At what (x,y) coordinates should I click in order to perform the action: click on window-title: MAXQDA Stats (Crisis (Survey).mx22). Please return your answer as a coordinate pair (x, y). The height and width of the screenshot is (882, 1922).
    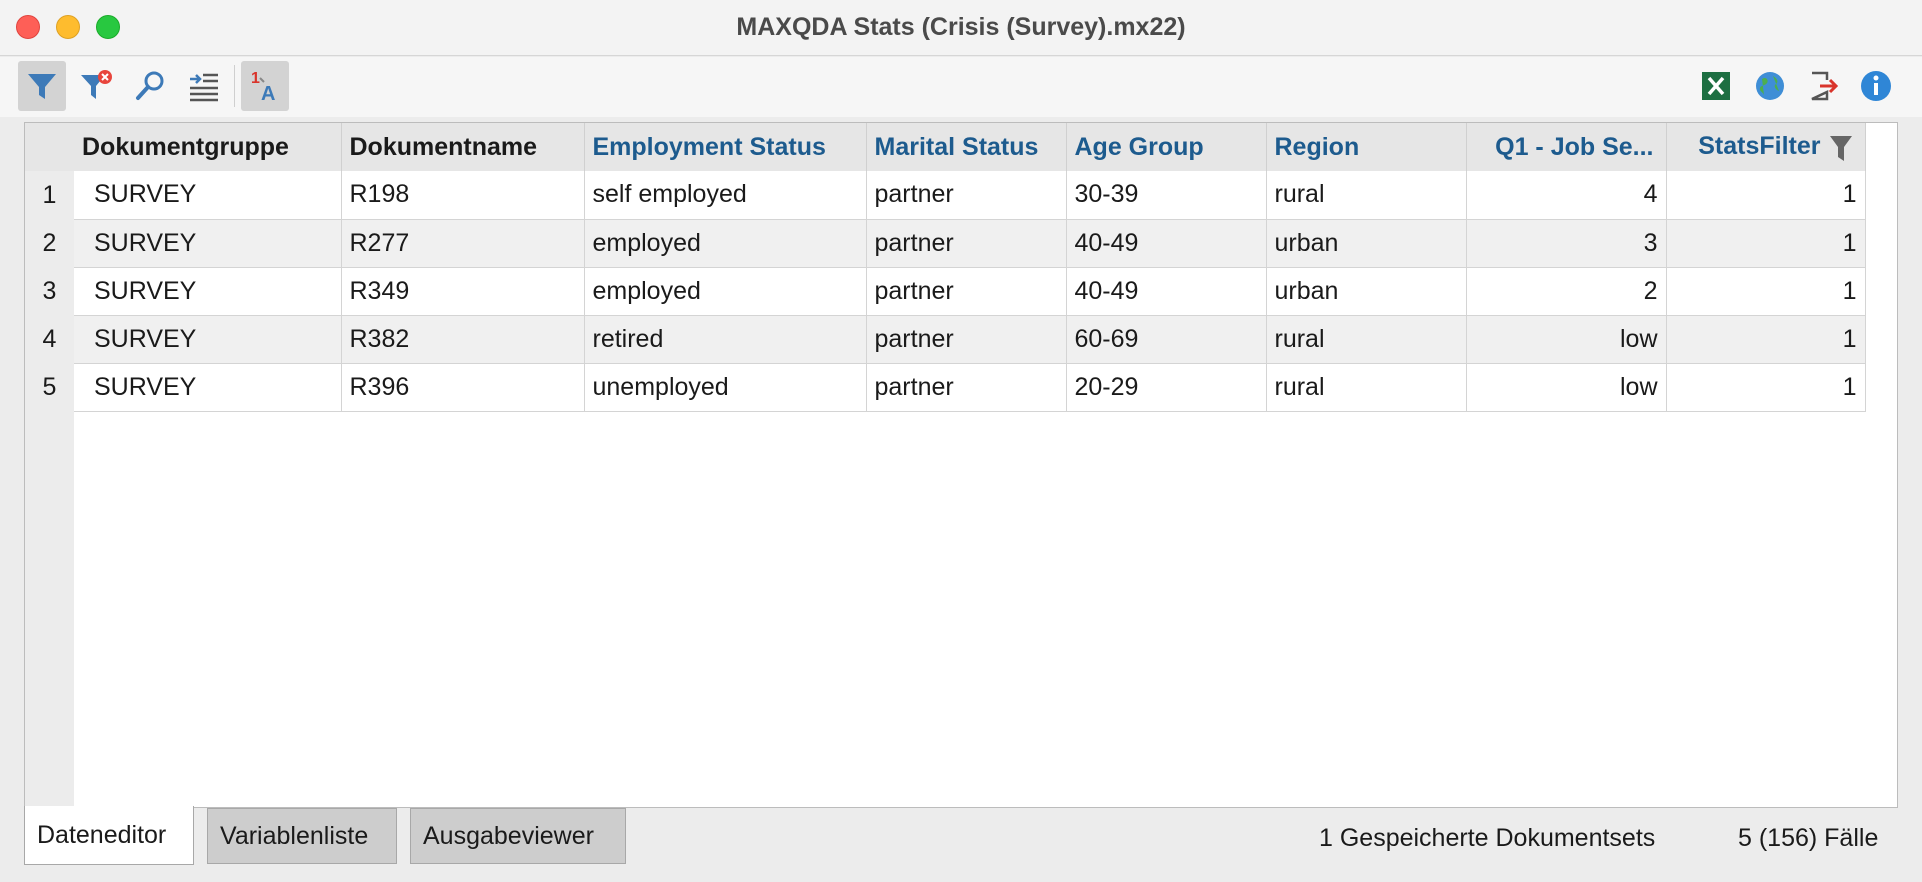
    Looking at the image, I should click on (961, 27).